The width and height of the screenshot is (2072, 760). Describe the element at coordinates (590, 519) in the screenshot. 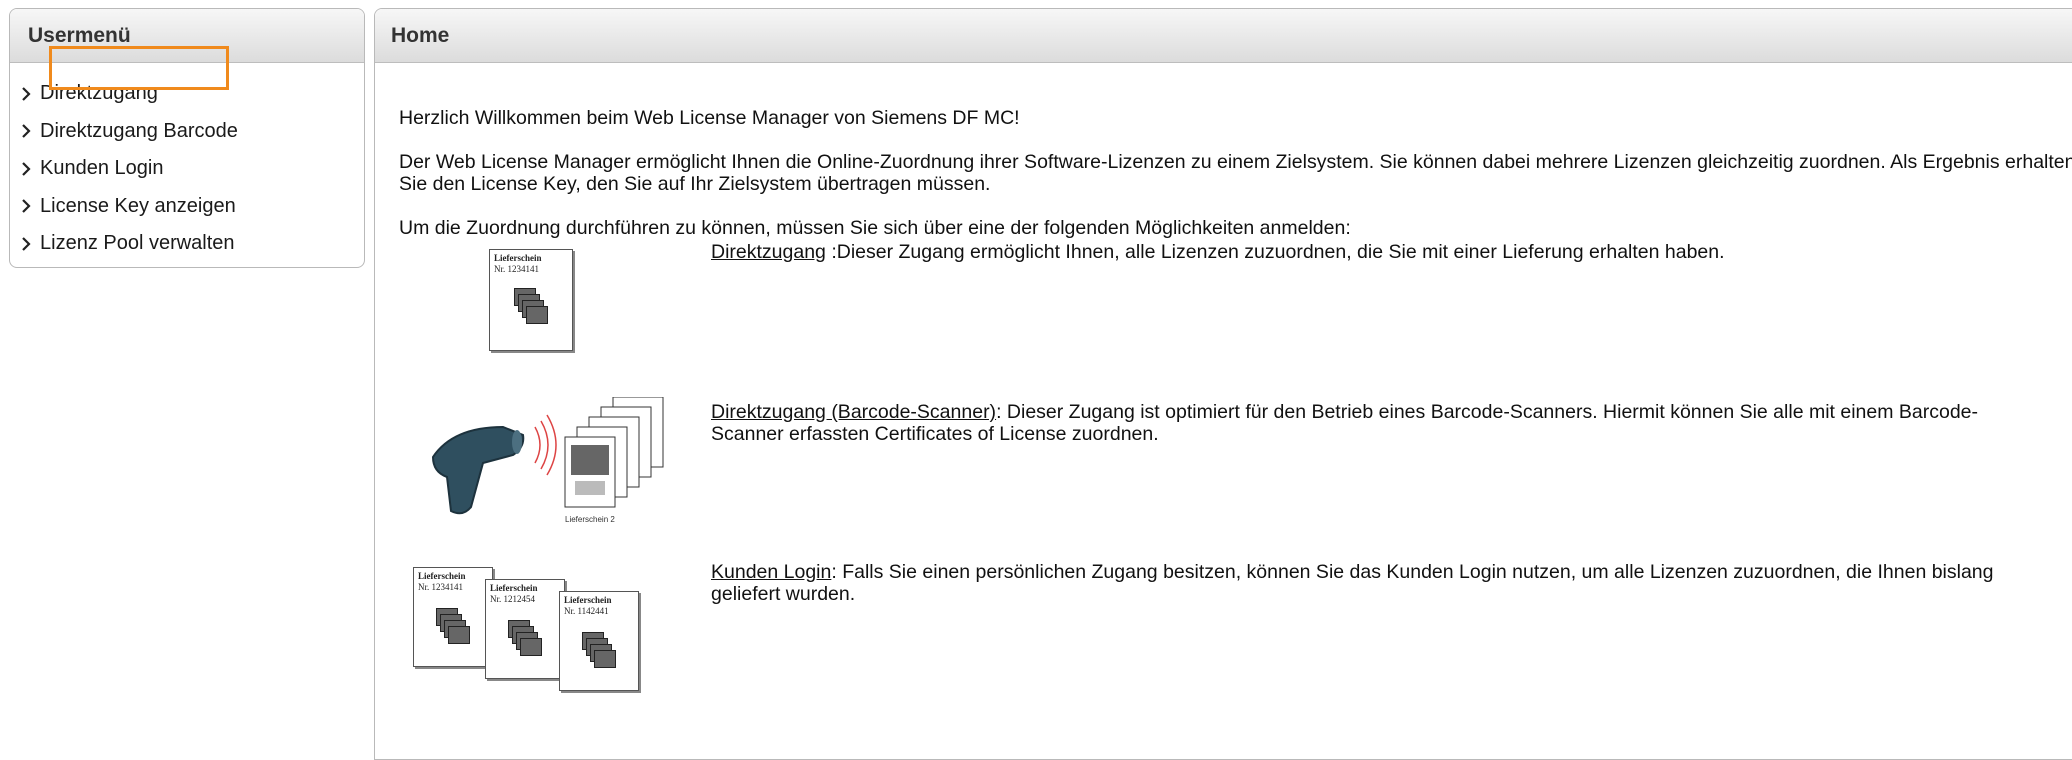

I see `scanner-image-caption: Lieferschein 2` at that location.